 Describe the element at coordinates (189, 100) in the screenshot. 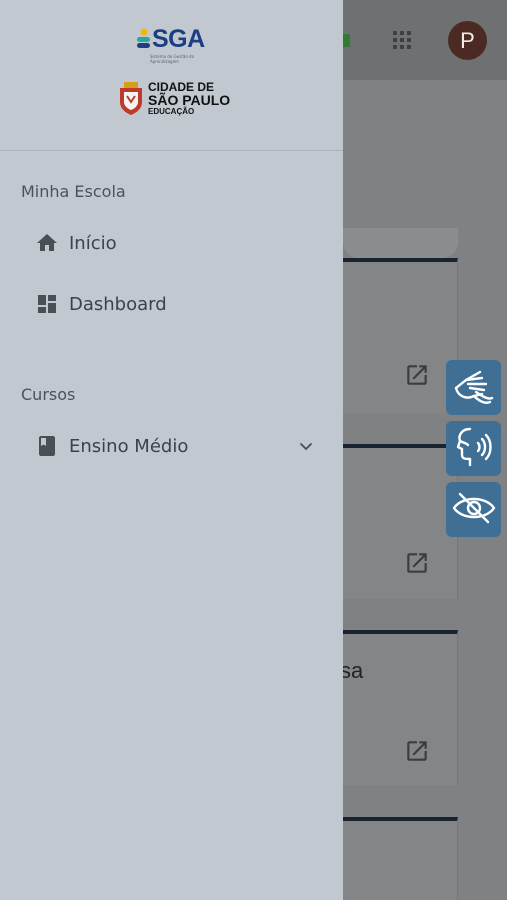

I see `sao-paulo-logo-line2: SÃO PAULO` at that location.